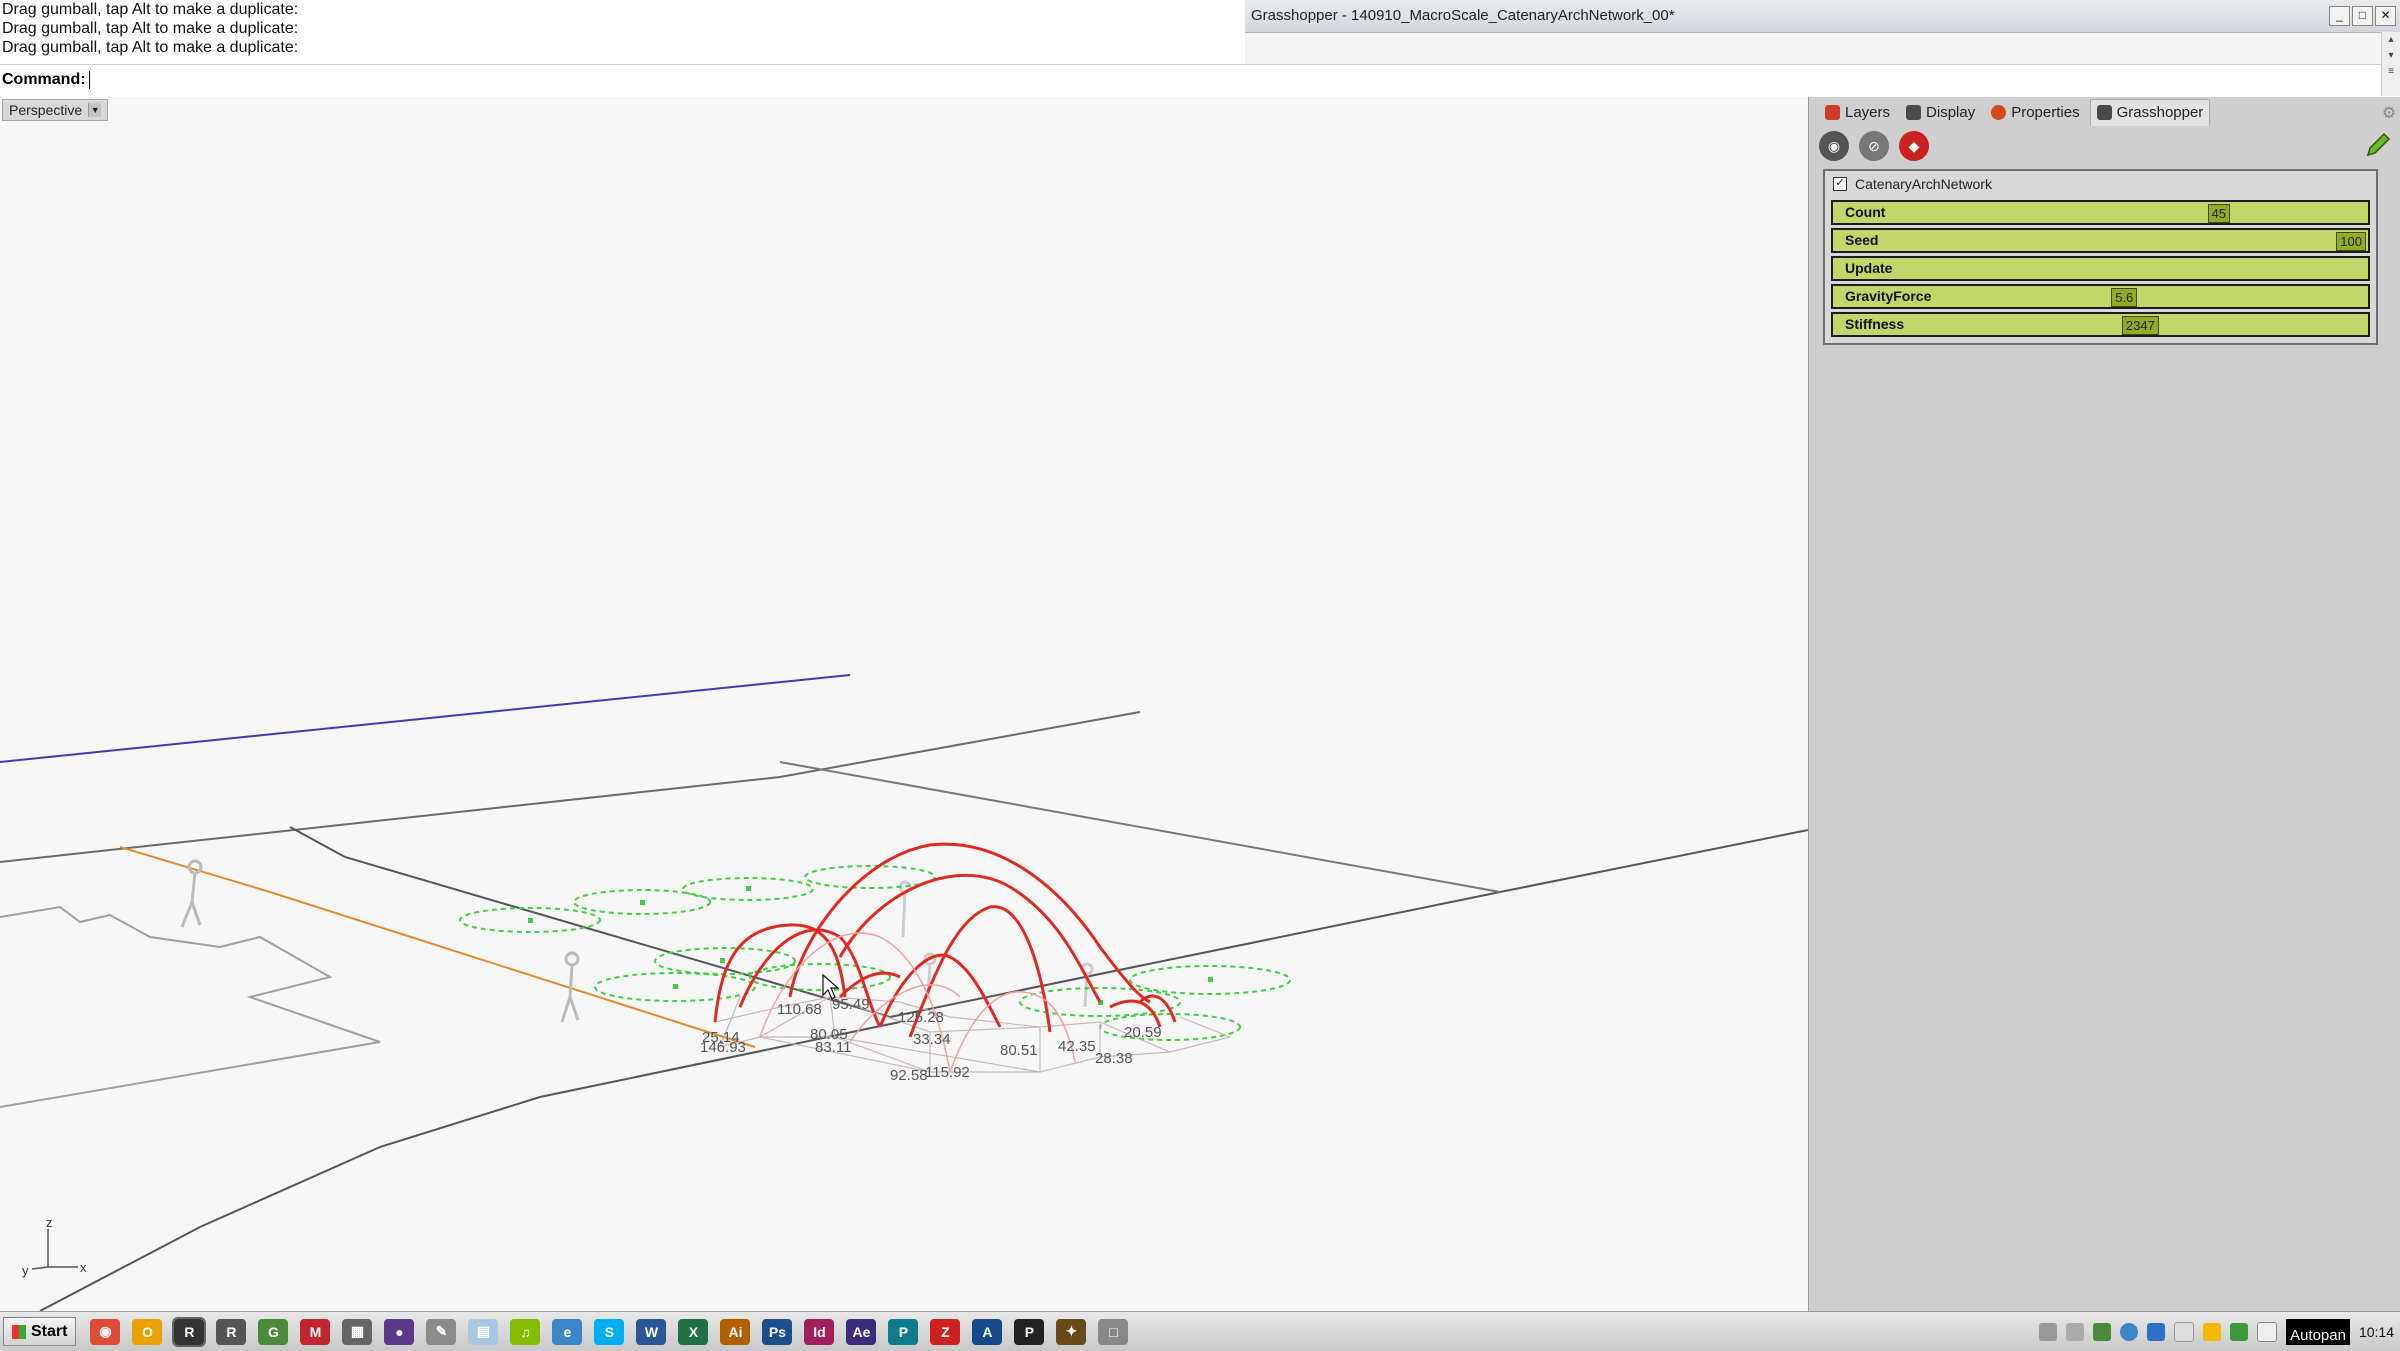 The width and height of the screenshot is (2400, 1351). I want to click on tab-layers: Layers, so click(1857, 112).